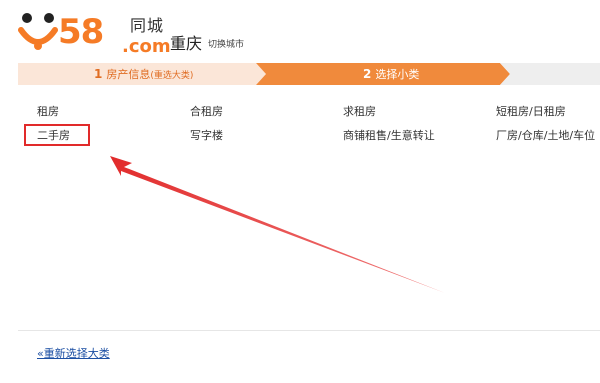 The height and width of the screenshot is (383, 600). Describe the element at coordinates (397, 74) in the screenshot. I see `step2-label: 选择小类` at that location.